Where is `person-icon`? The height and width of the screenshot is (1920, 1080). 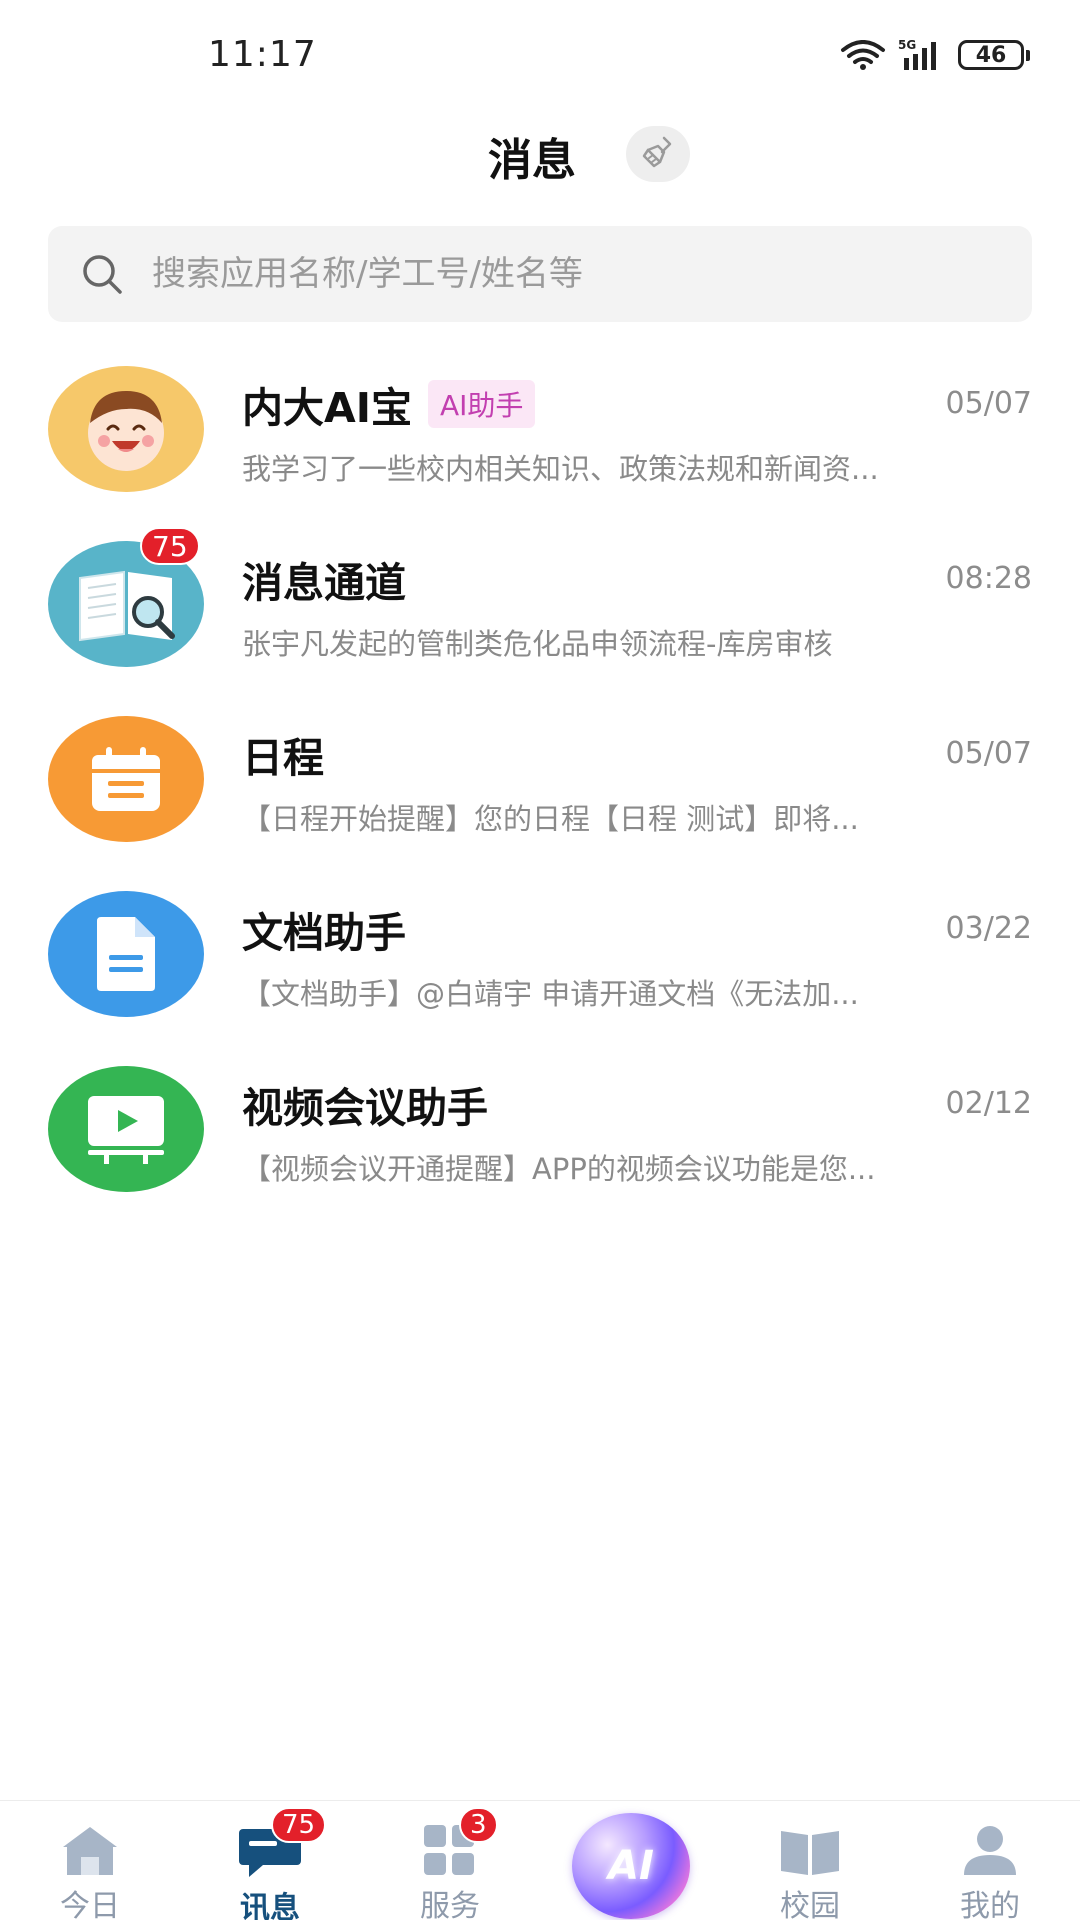 person-icon is located at coordinates (990, 1850).